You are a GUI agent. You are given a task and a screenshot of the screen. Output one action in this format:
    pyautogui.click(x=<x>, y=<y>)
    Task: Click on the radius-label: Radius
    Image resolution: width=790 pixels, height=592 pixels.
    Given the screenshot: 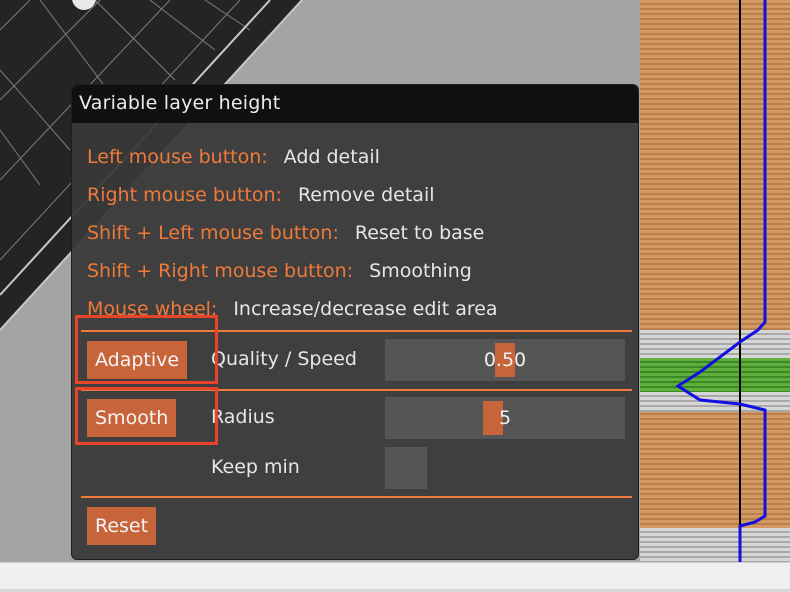 What is the action you would take?
    pyautogui.click(x=243, y=417)
    